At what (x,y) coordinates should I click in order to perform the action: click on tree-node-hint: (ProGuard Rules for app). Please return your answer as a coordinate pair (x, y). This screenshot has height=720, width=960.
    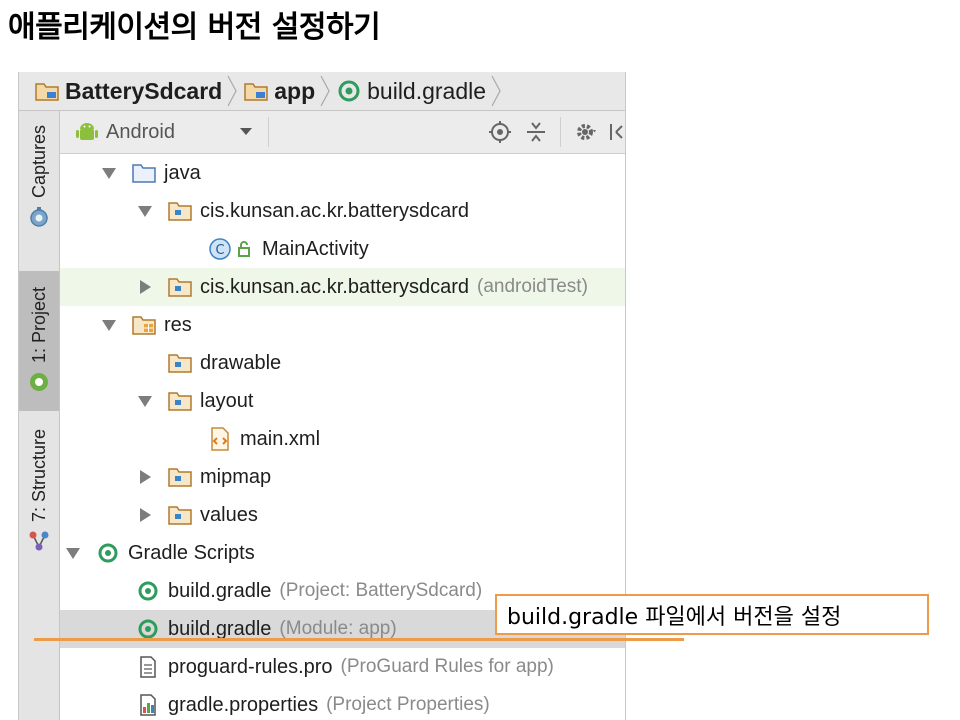
    Looking at the image, I should click on (447, 666).